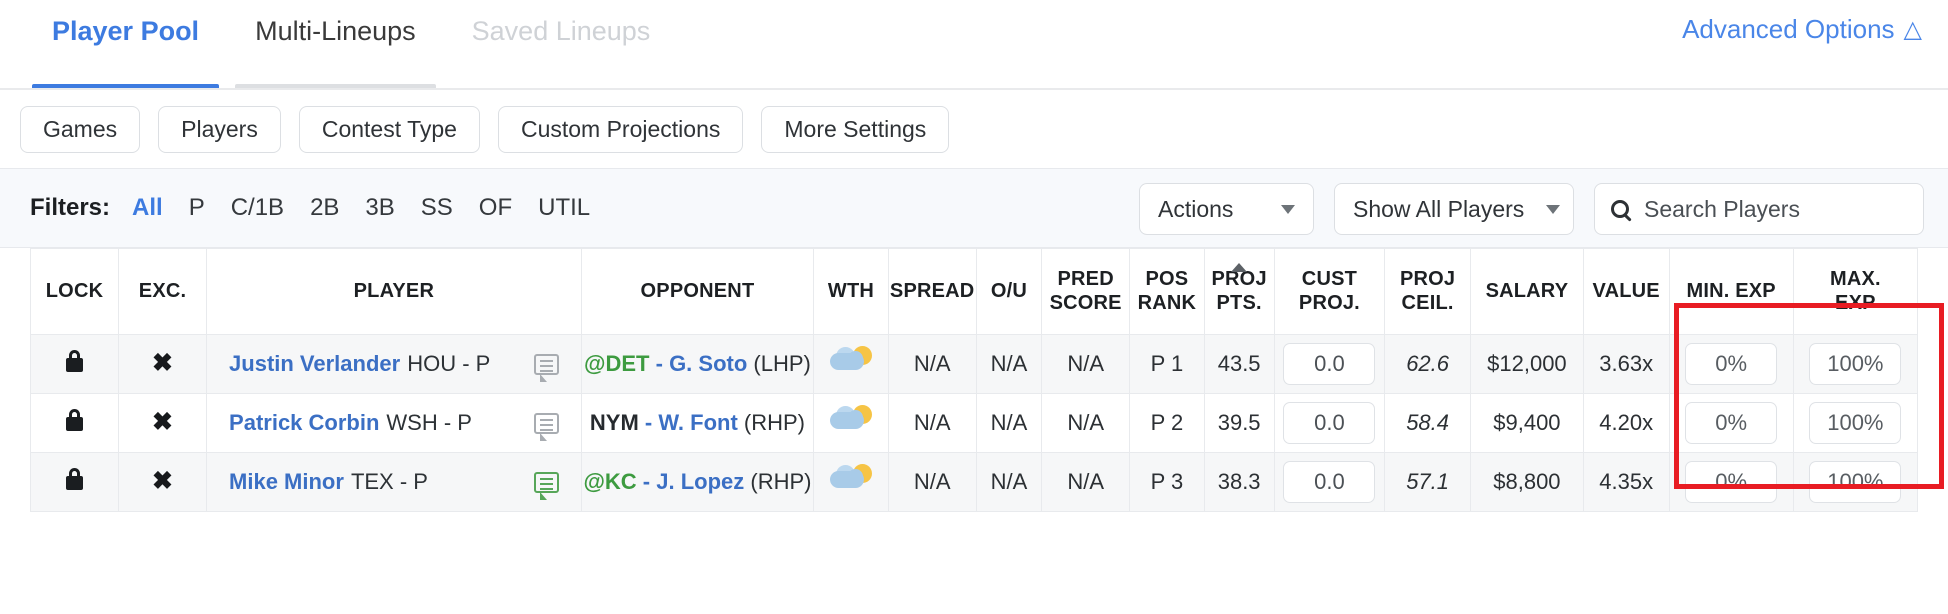 The height and width of the screenshot is (614, 1948). I want to click on salary-cell: $9,400, so click(1526, 423).